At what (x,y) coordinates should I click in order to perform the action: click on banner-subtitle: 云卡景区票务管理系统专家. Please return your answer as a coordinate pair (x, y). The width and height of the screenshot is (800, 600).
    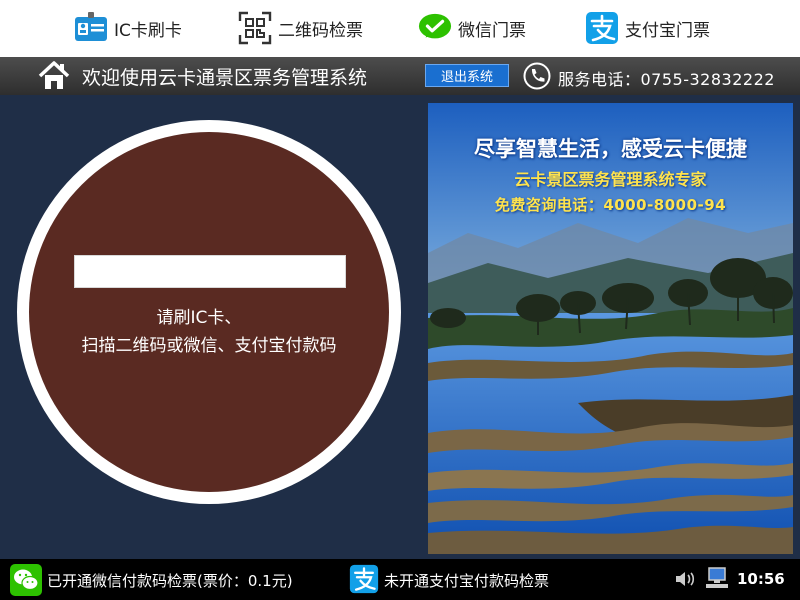
    Looking at the image, I should click on (610, 179).